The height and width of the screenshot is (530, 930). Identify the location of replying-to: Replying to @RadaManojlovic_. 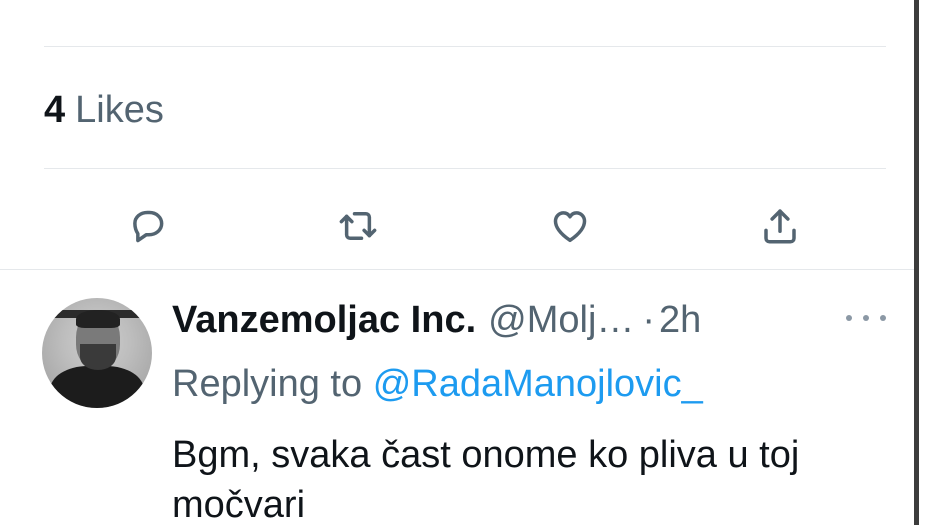
(437, 384).